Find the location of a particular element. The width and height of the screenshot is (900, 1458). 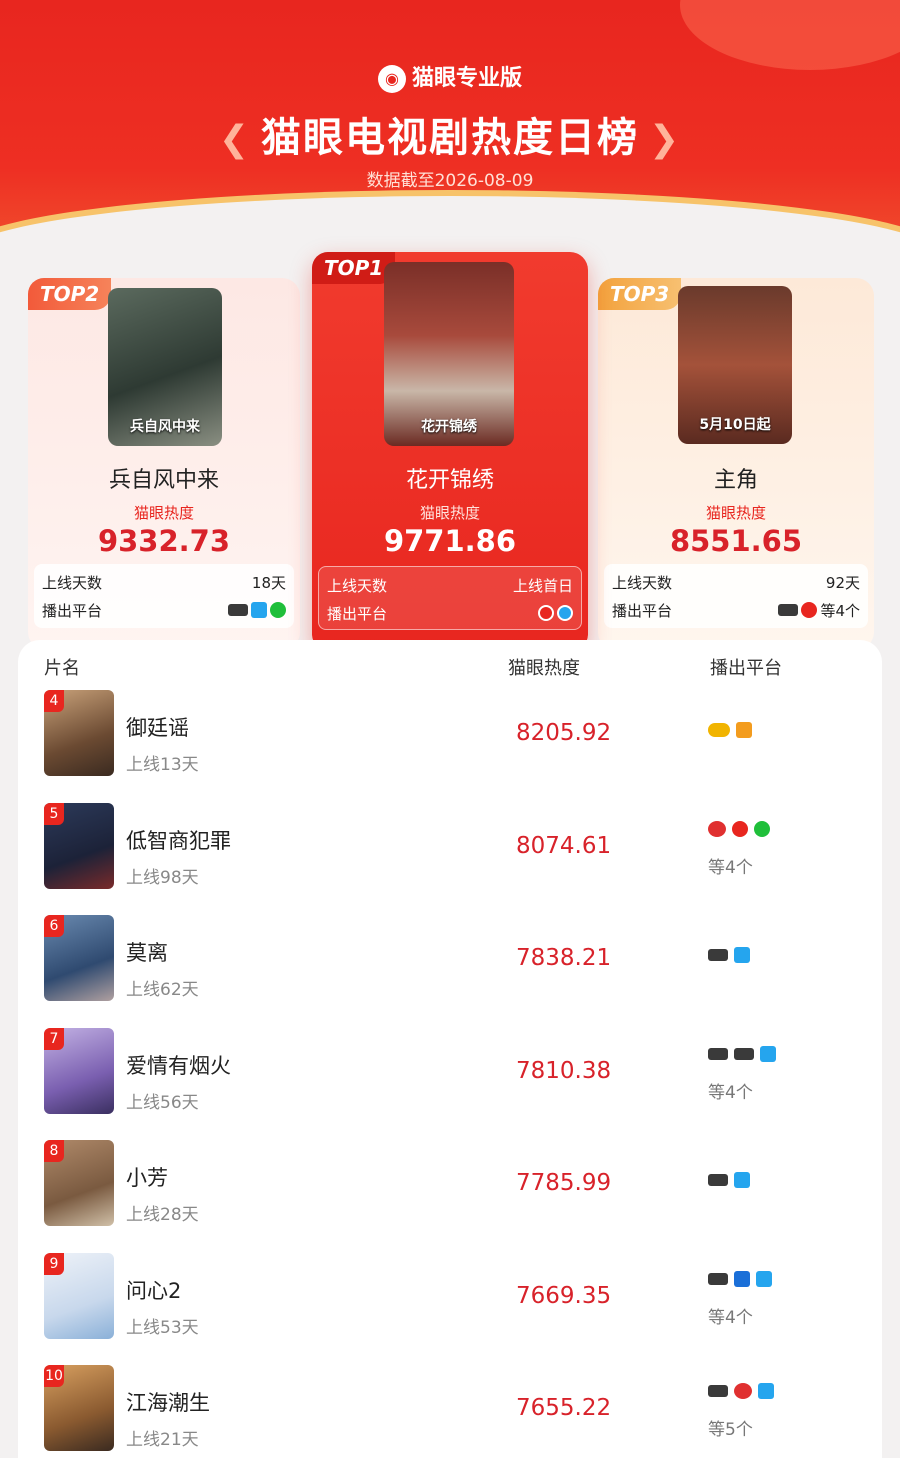

heat-value: 7669.35 is located at coordinates (564, 1295).